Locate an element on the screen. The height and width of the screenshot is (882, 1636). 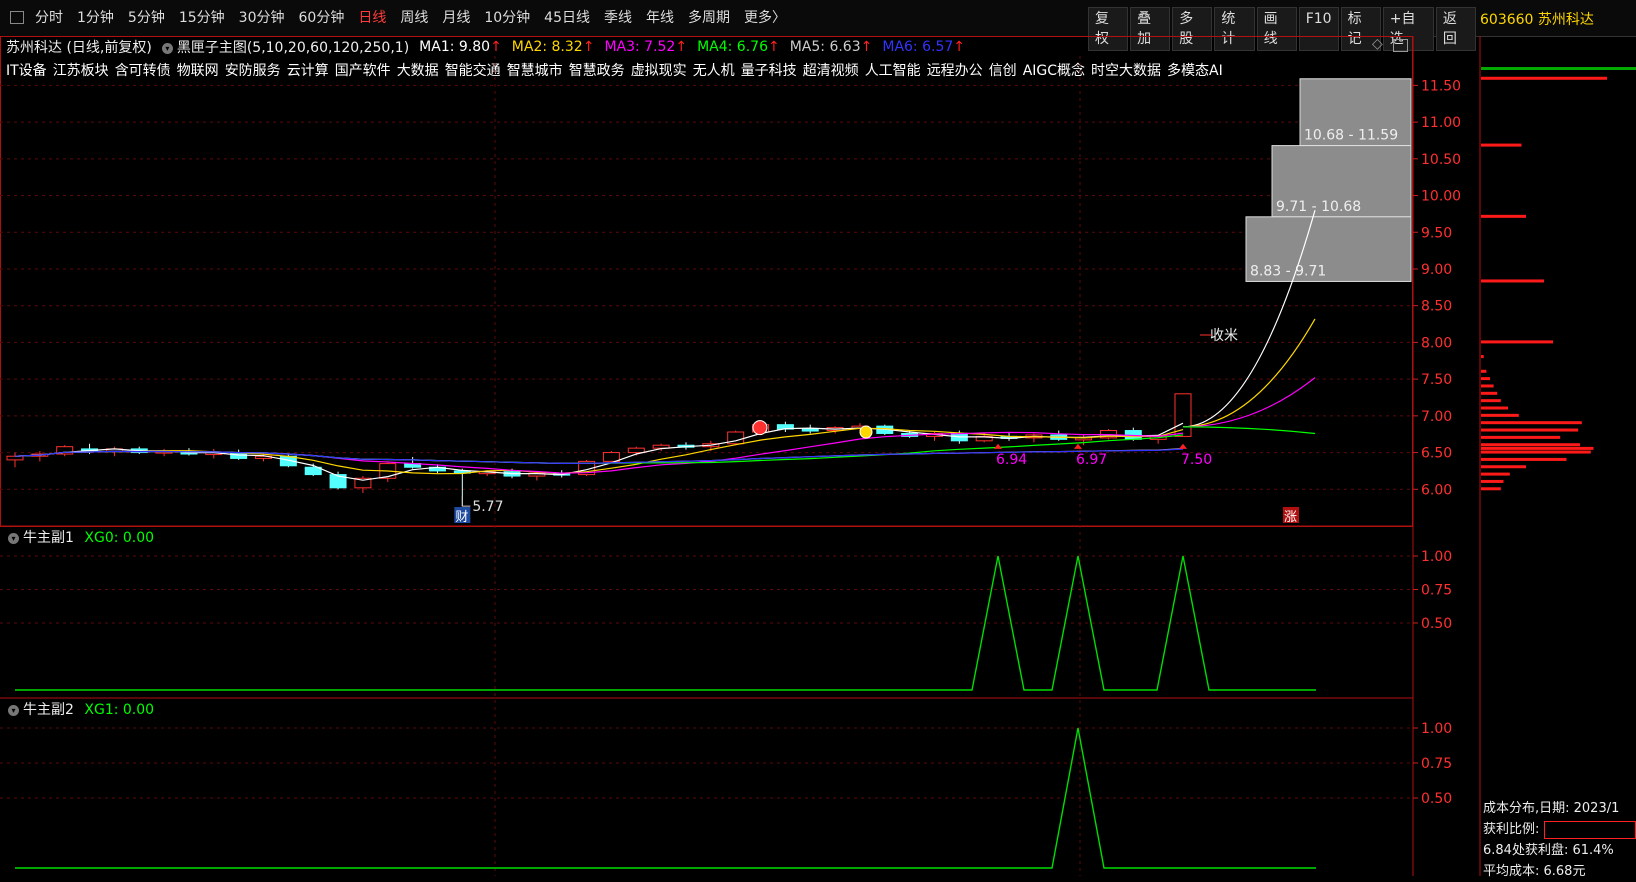
low-marker is located at coordinates (466, 501).